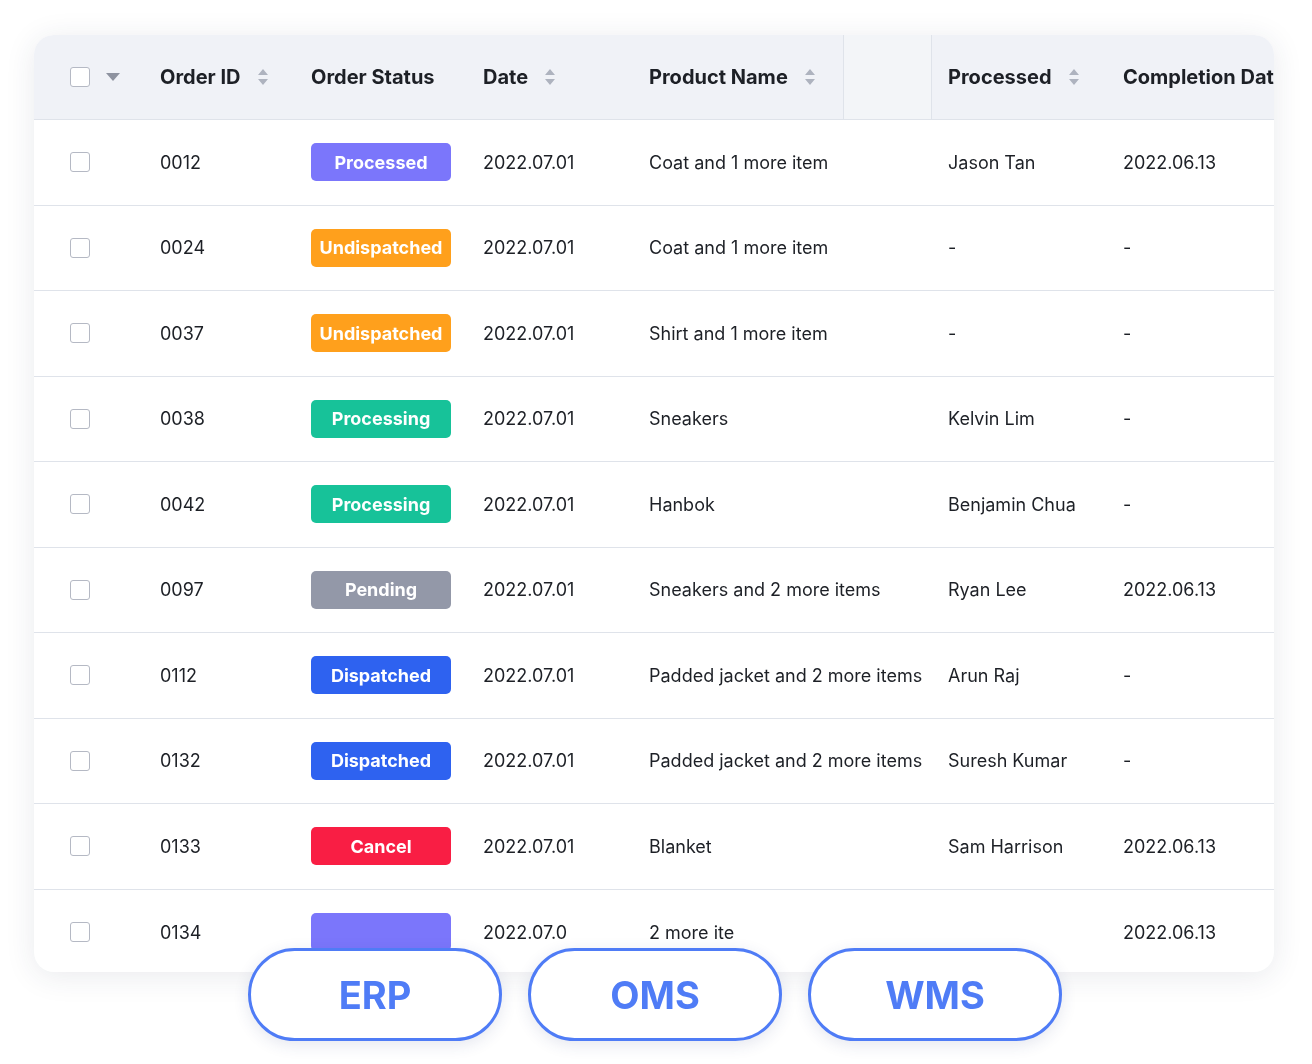 The height and width of the screenshot is (1064, 1312). What do you see at coordinates (984, 675) in the screenshot?
I see `table-cell: Arun Raj` at bounding box center [984, 675].